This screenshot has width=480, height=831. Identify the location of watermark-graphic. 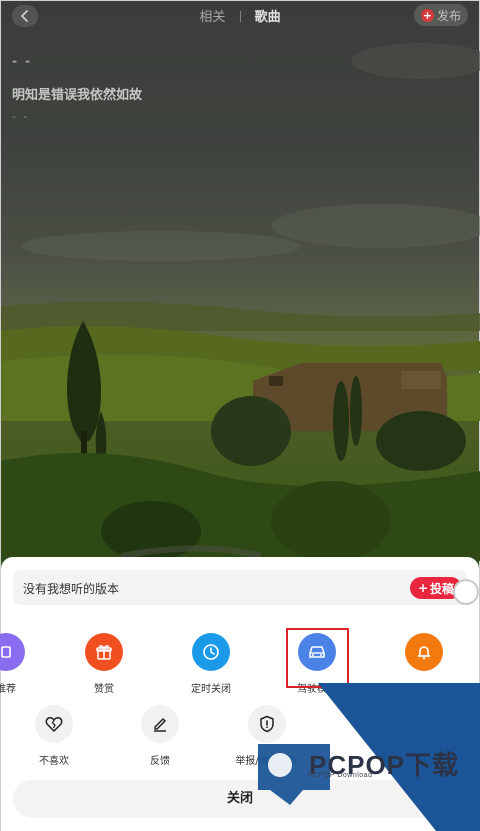
(369, 757).